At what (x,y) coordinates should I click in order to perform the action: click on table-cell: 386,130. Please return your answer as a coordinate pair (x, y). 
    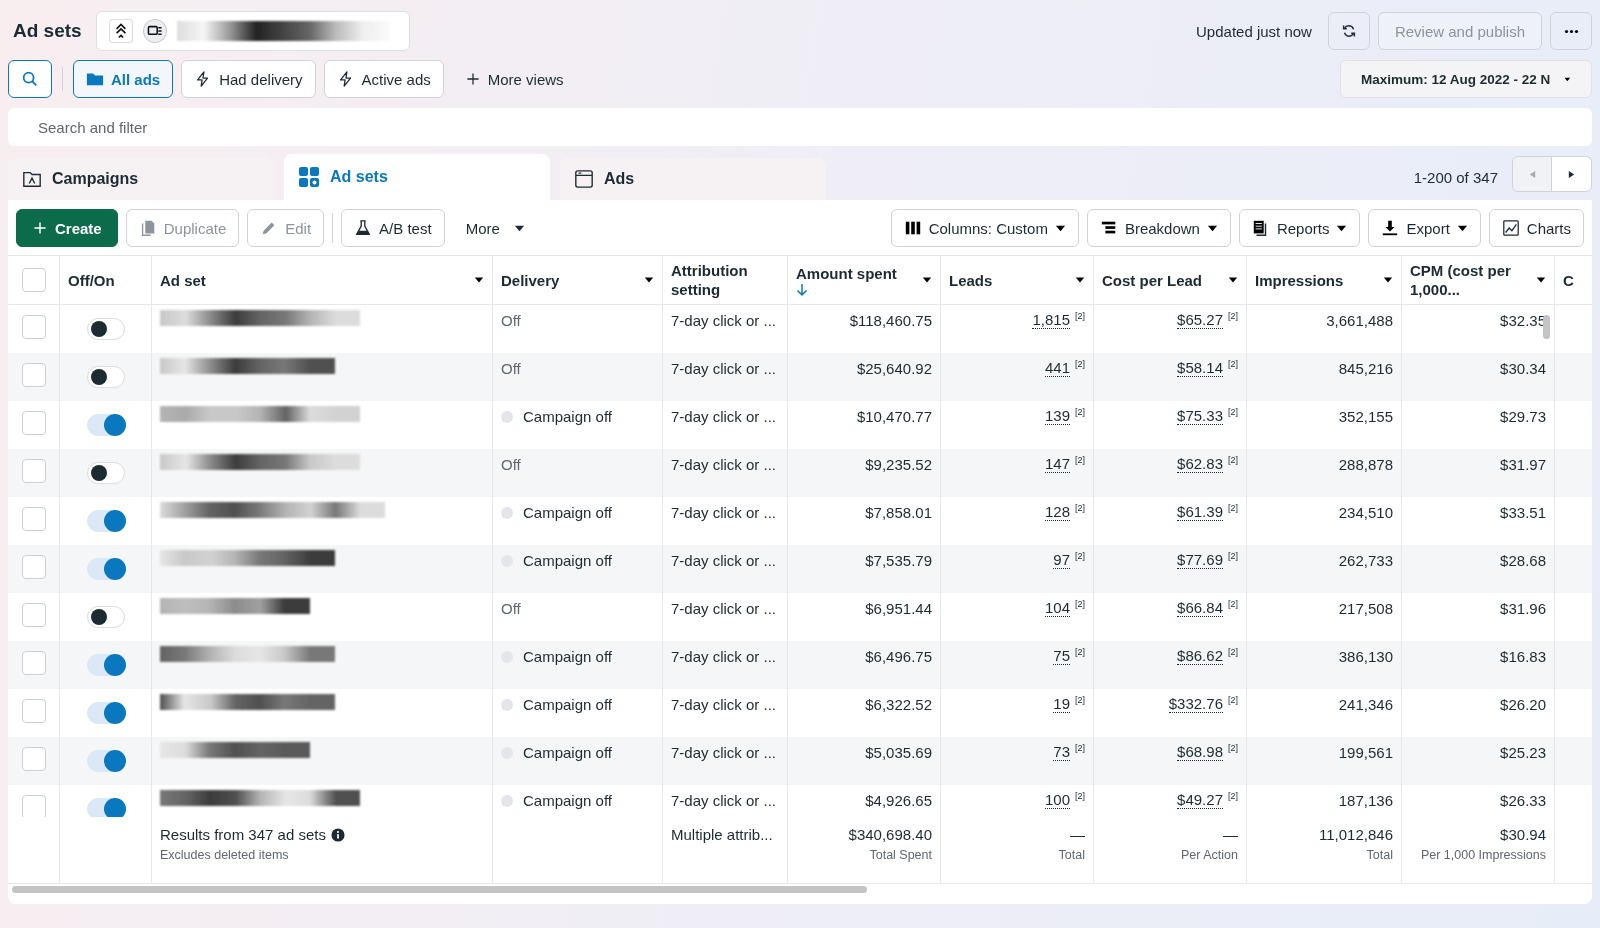
    Looking at the image, I should click on (1365, 656).